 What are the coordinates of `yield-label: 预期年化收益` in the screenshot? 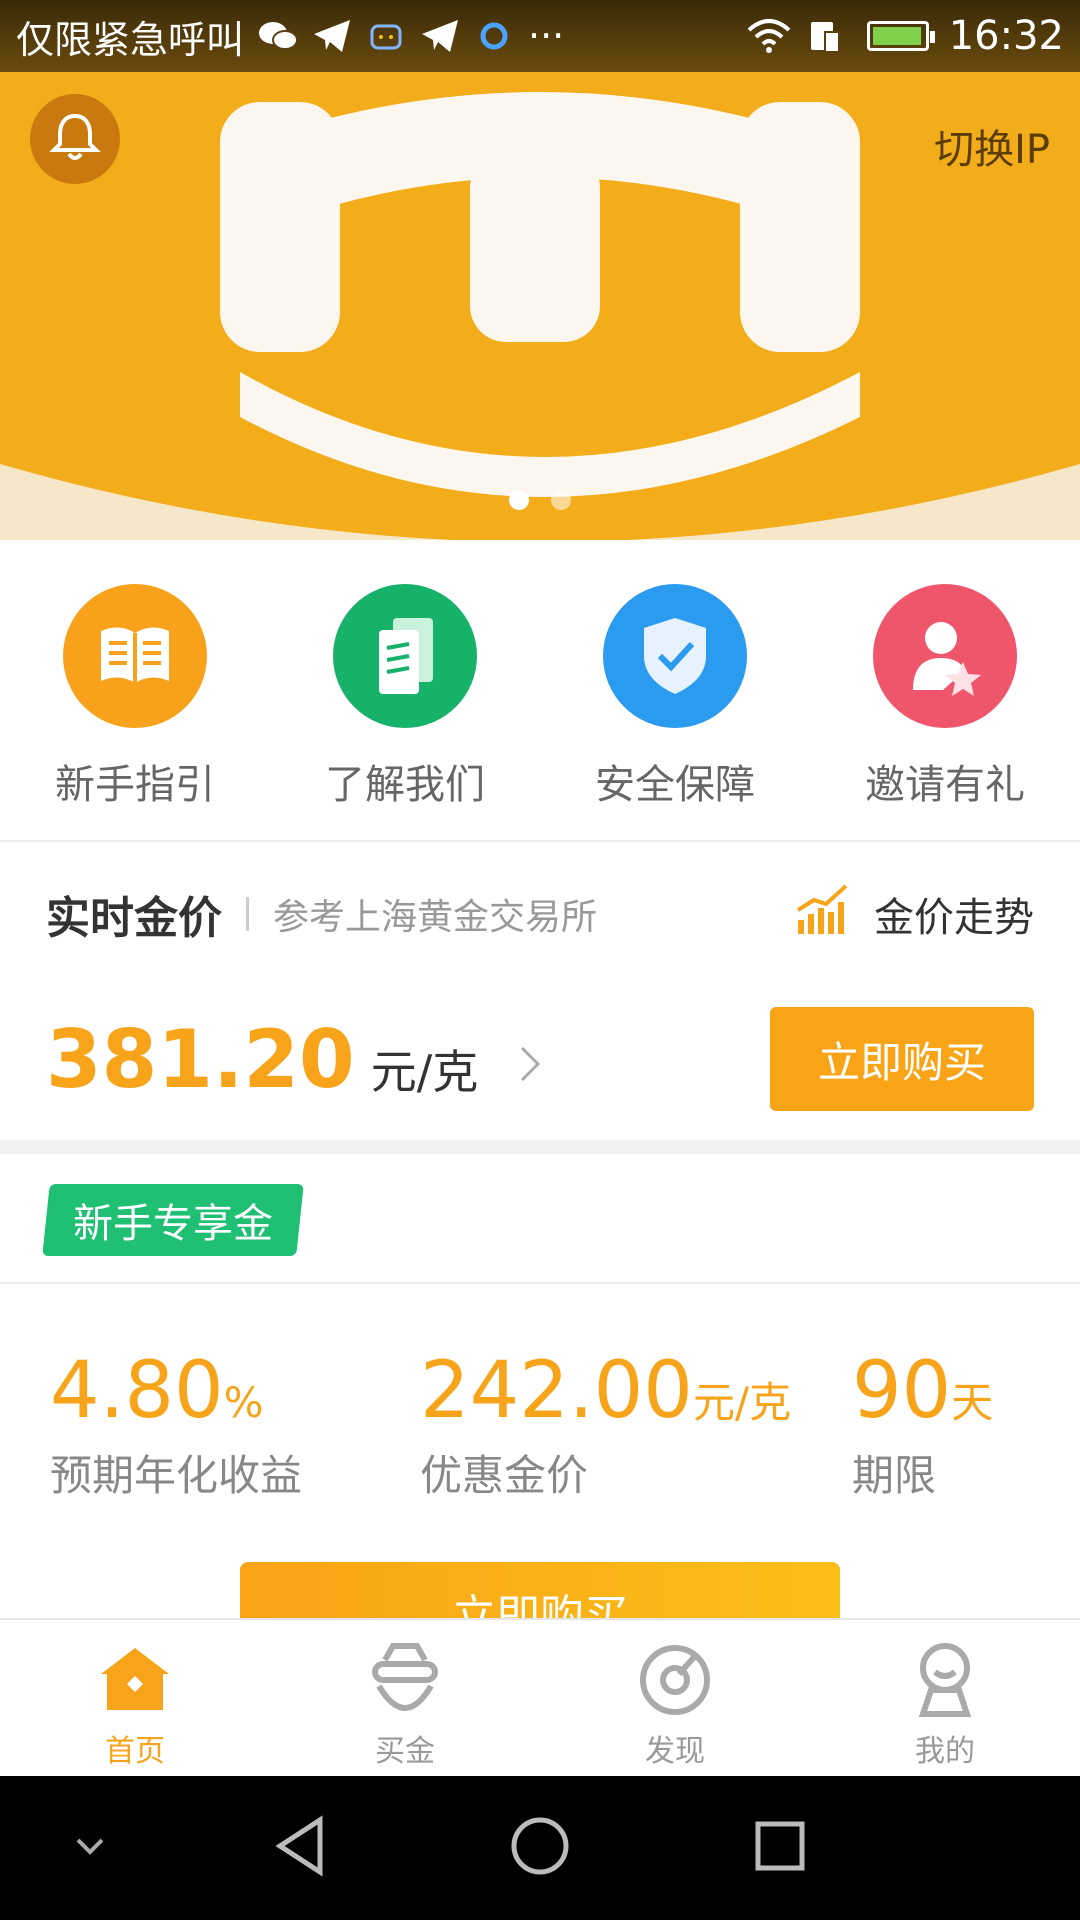 It's located at (176, 1475).